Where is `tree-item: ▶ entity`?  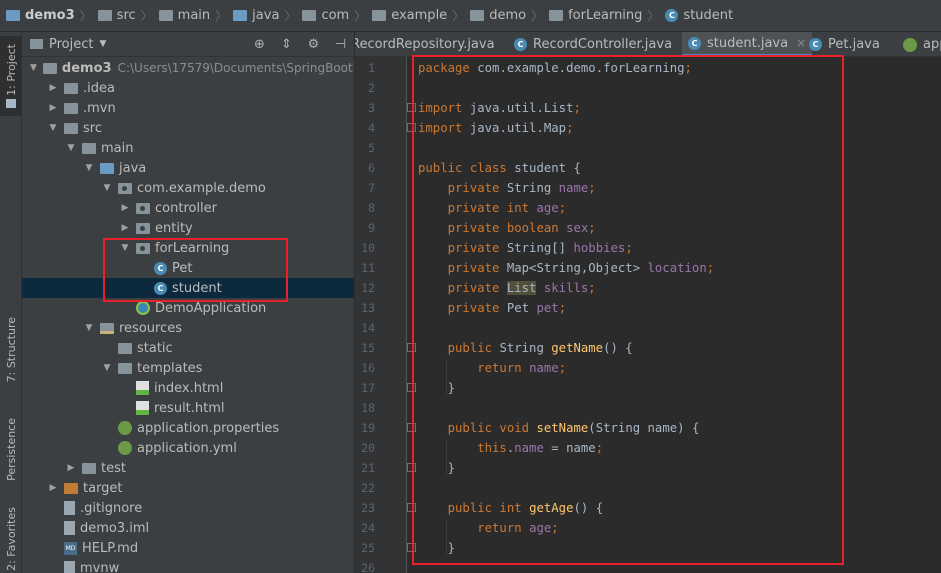 tree-item: ▶ entity is located at coordinates (188, 228).